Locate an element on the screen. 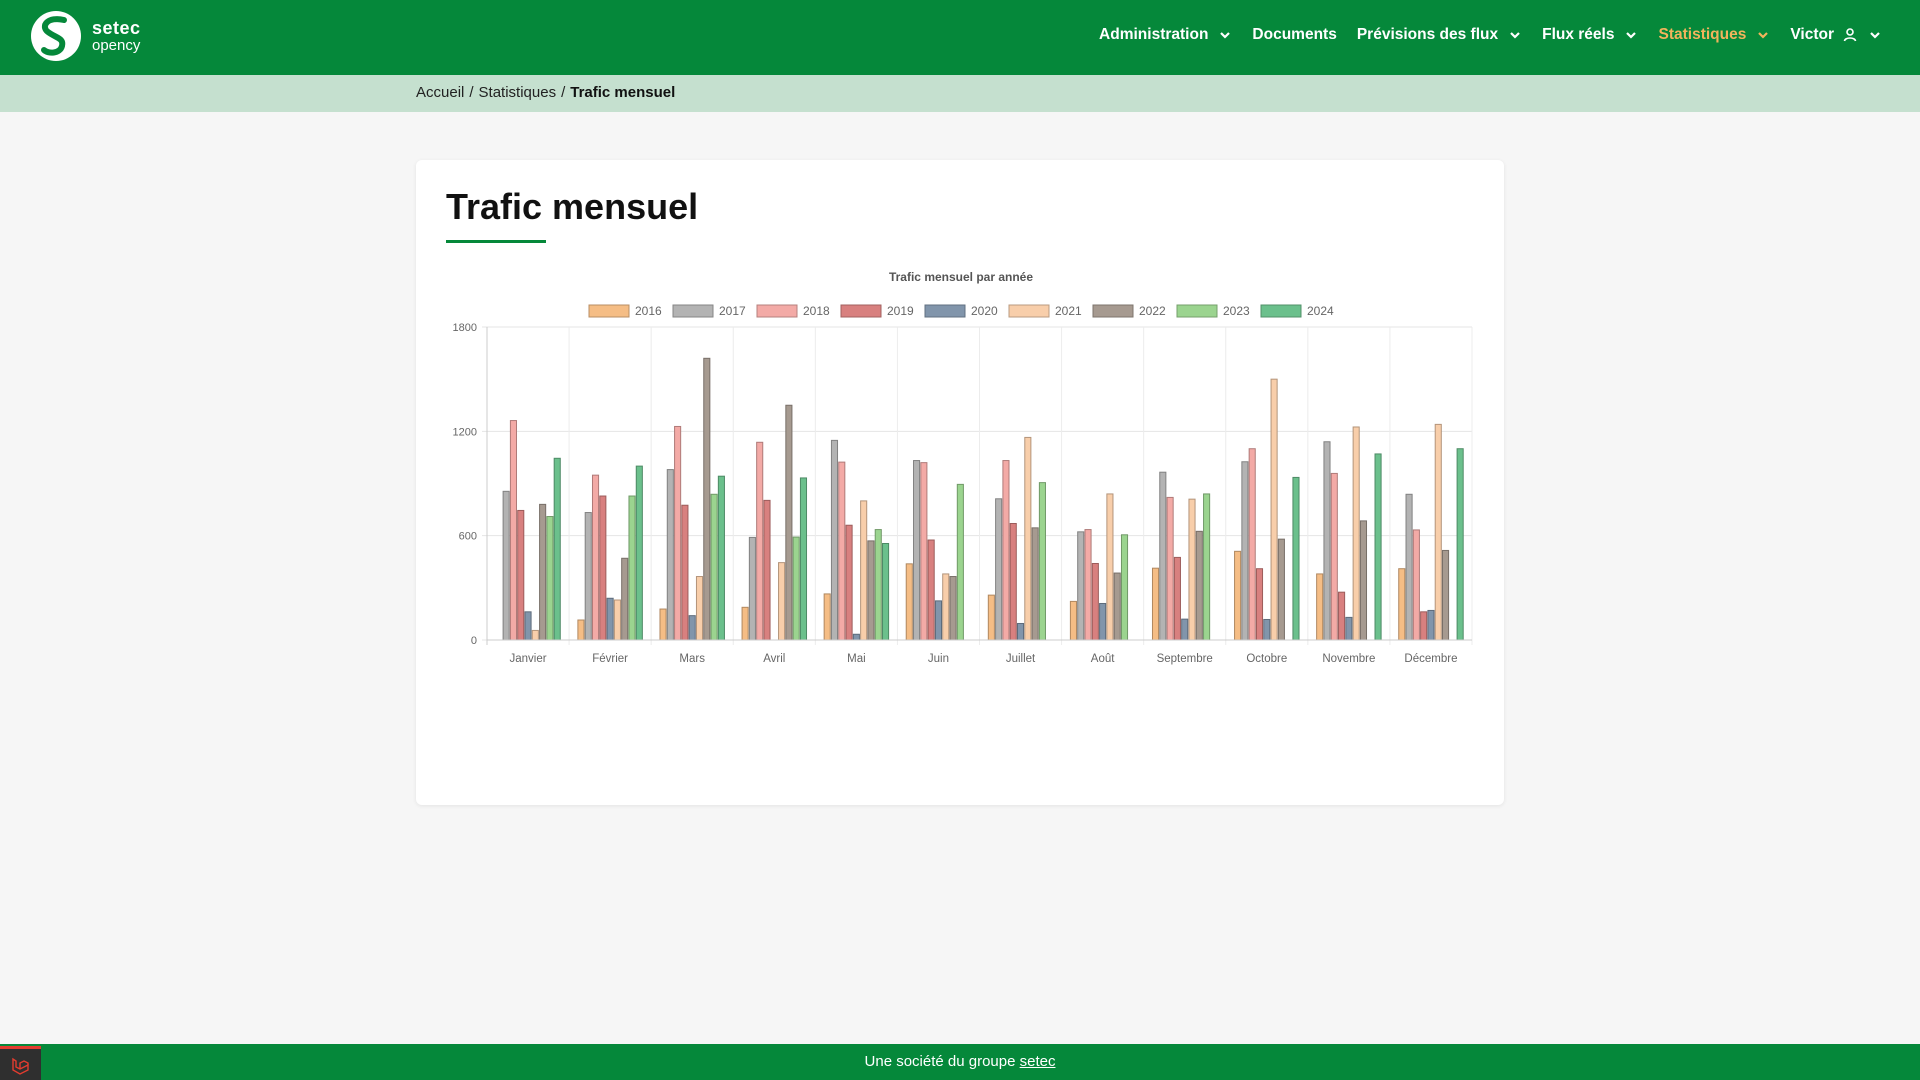  laravel-icon is located at coordinates (20, 1066).